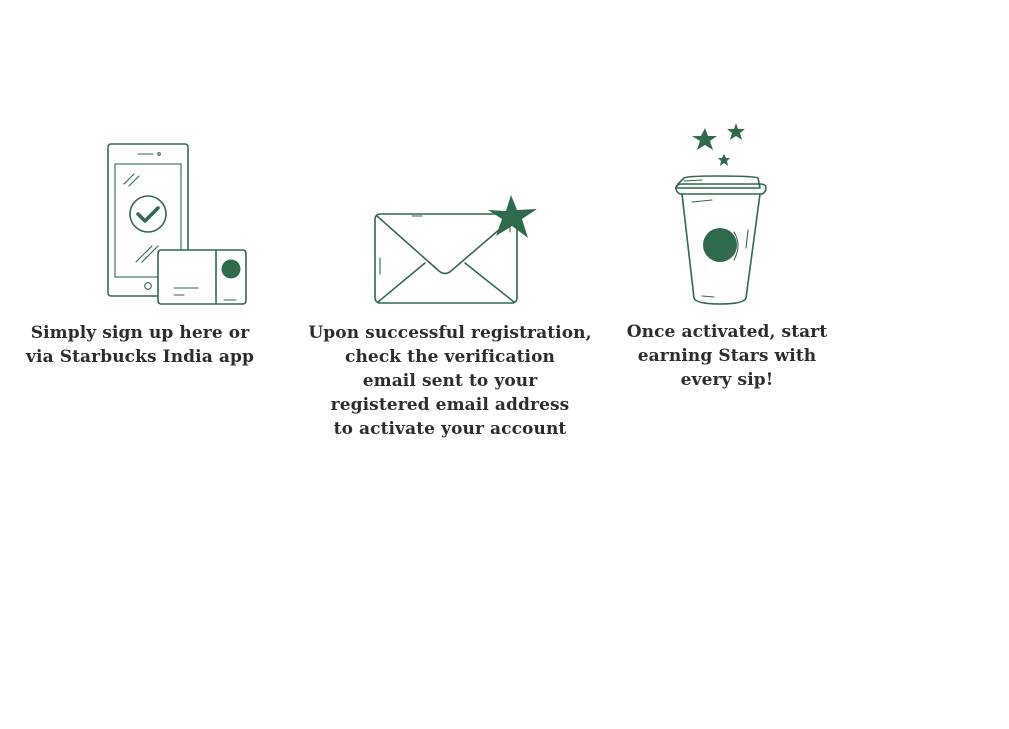 This screenshot has height=729, width=1009. What do you see at coordinates (140, 357) in the screenshot?
I see `caption-line: via Starbucks India app` at bounding box center [140, 357].